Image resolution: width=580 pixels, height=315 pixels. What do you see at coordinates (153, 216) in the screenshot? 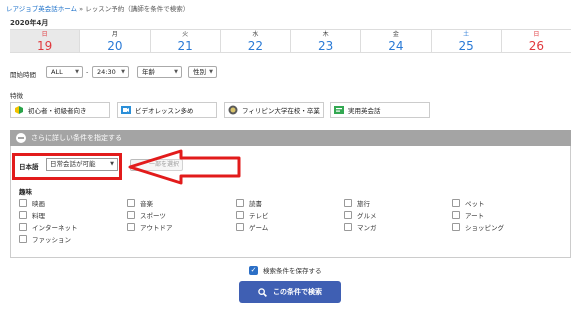
I see `hobby-label: スポーツ` at bounding box center [153, 216].